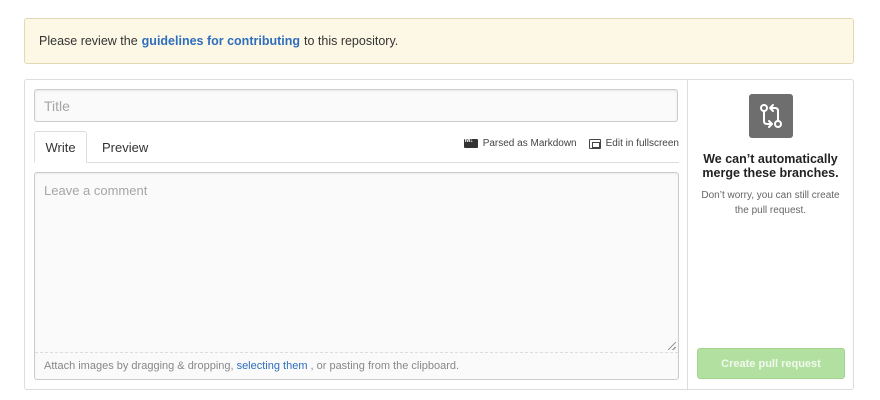  Describe the element at coordinates (221, 41) in the screenshot. I see `contributing-guidelines-link: guidelines for contributing` at that location.